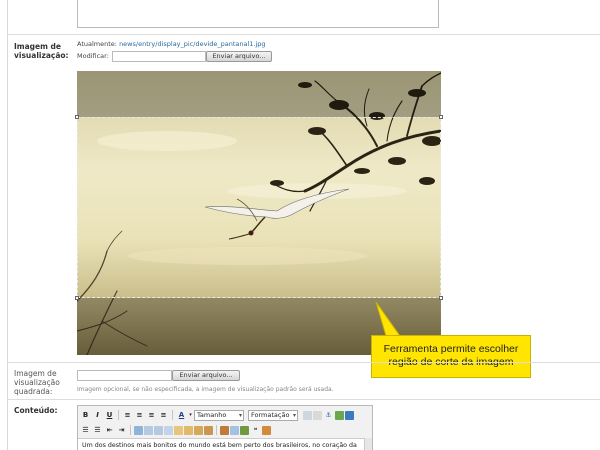 This screenshot has width=600, height=450. Describe the element at coordinates (93, 56) in the screenshot. I see `modify-label: Modificar:` at that location.